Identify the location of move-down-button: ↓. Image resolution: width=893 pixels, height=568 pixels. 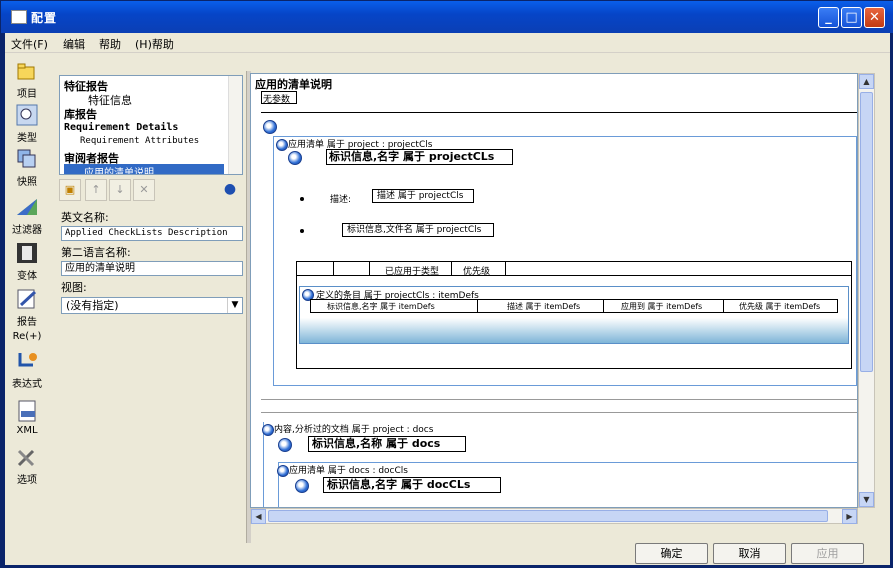
(120, 190).